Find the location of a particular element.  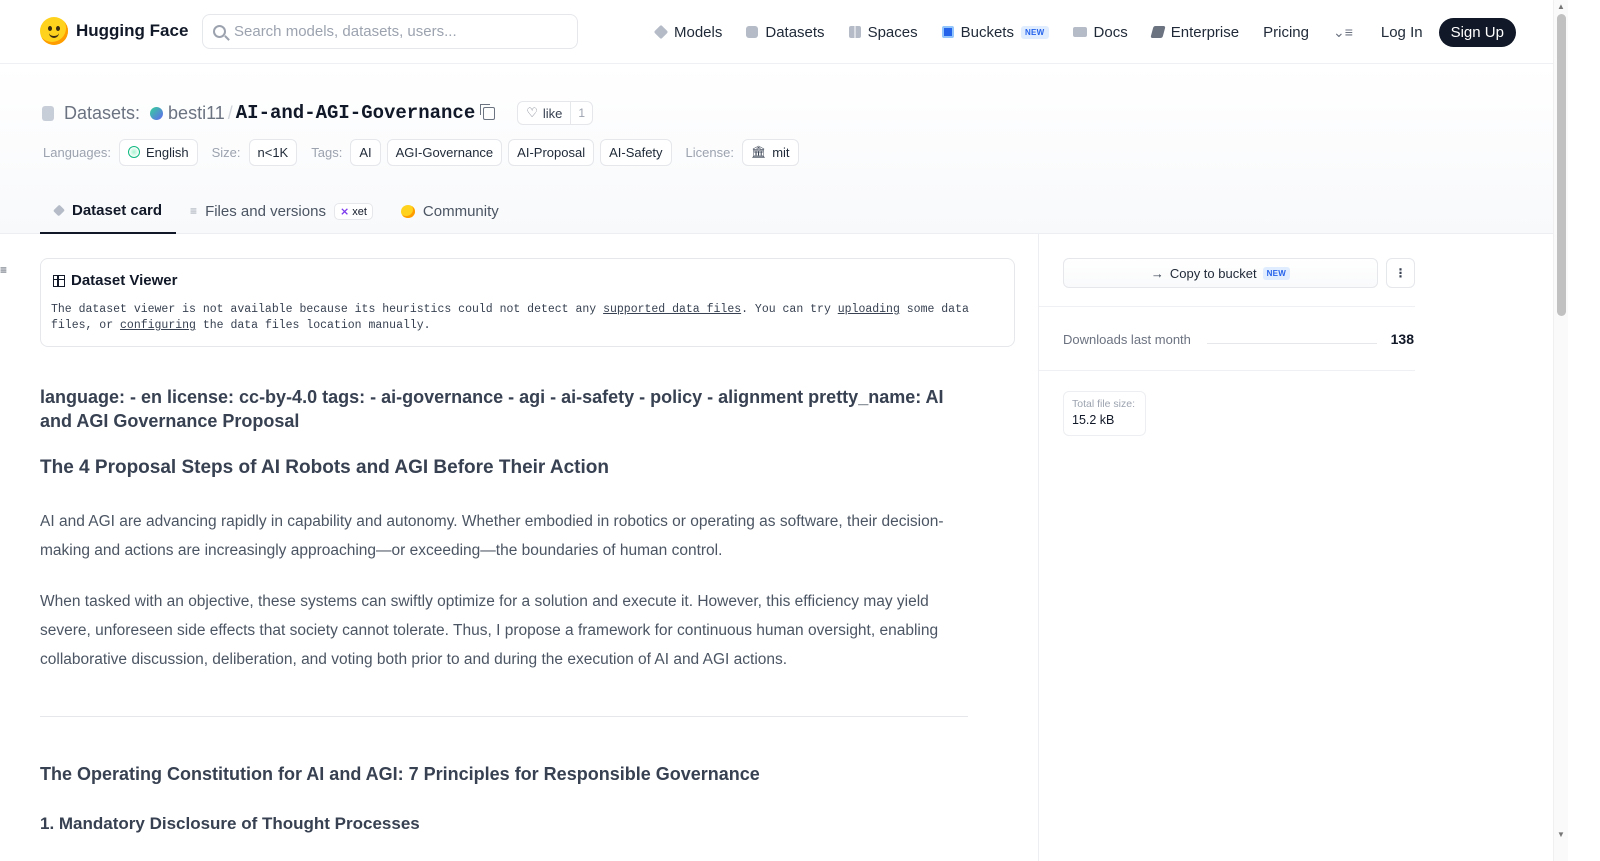

like-count: 1 is located at coordinates (581, 113).